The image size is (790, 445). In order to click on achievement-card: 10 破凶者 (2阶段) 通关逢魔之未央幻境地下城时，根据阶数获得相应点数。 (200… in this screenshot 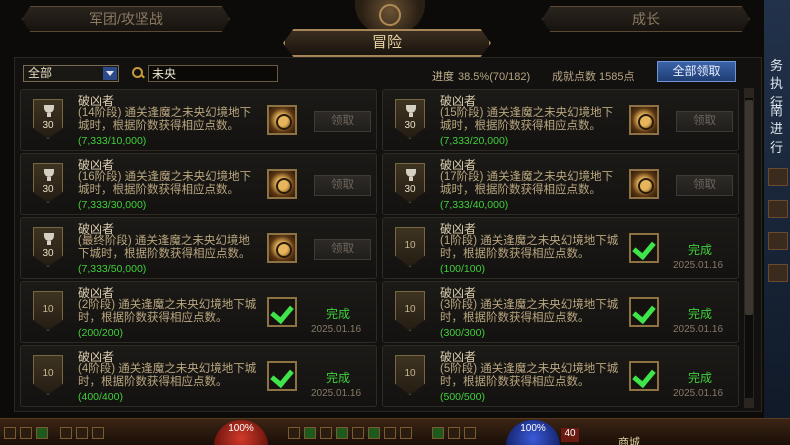, I will do `click(198, 312)`.